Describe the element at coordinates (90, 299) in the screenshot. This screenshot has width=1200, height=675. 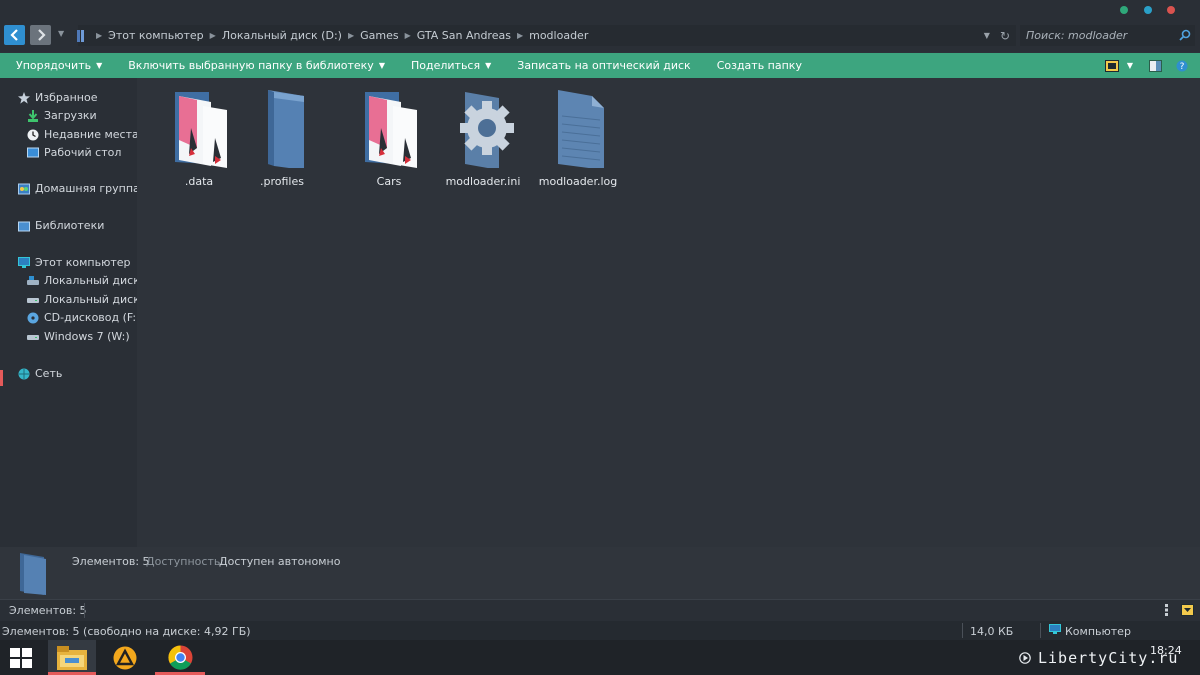
I see `nav-drive-d-label: Локальный диск (D` at that location.